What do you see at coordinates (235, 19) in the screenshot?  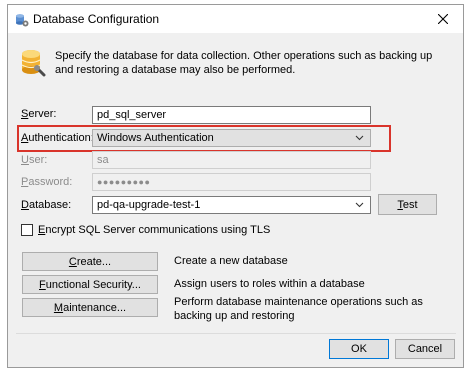 I see `title-bar: Database Configuration` at bounding box center [235, 19].